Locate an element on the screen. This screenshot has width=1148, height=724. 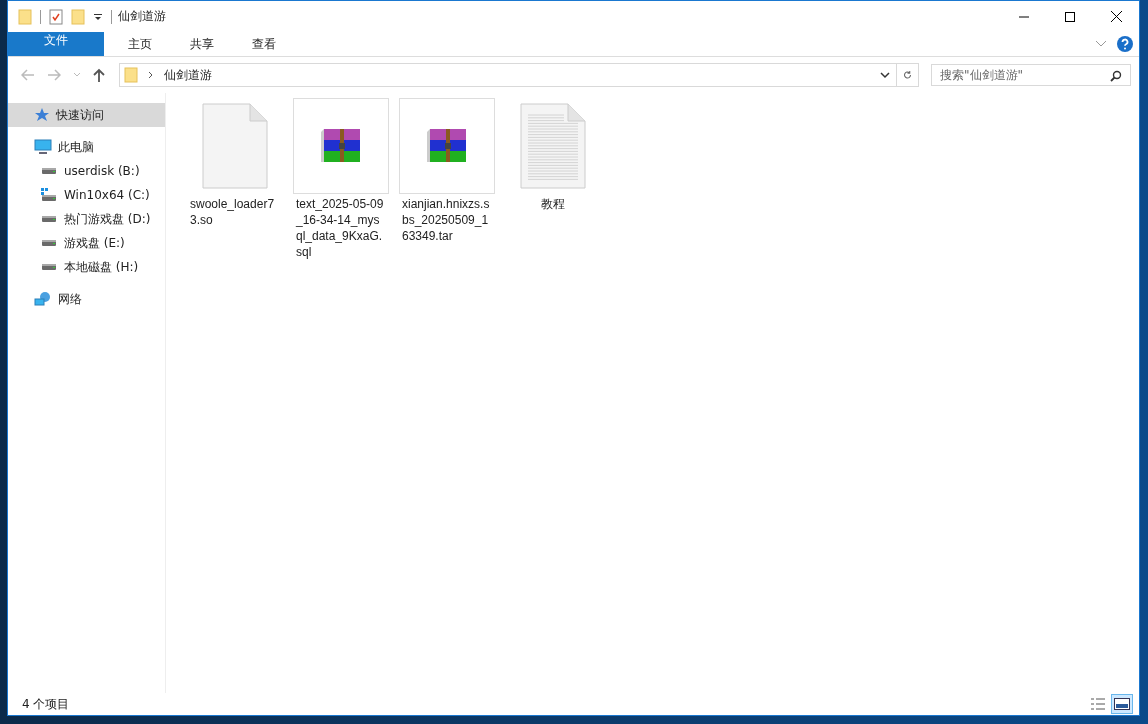
sidebar-item: userdisk (B:) is located at coordinates (86, 171).